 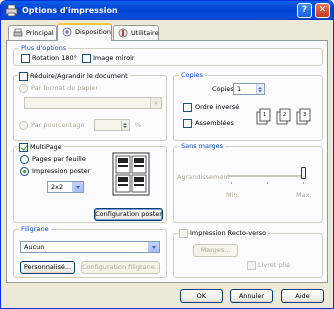 What do you see at coordinates (304, 115) in the screenshot?
I see `svg-text: 3` at bounding box center [304, 115].